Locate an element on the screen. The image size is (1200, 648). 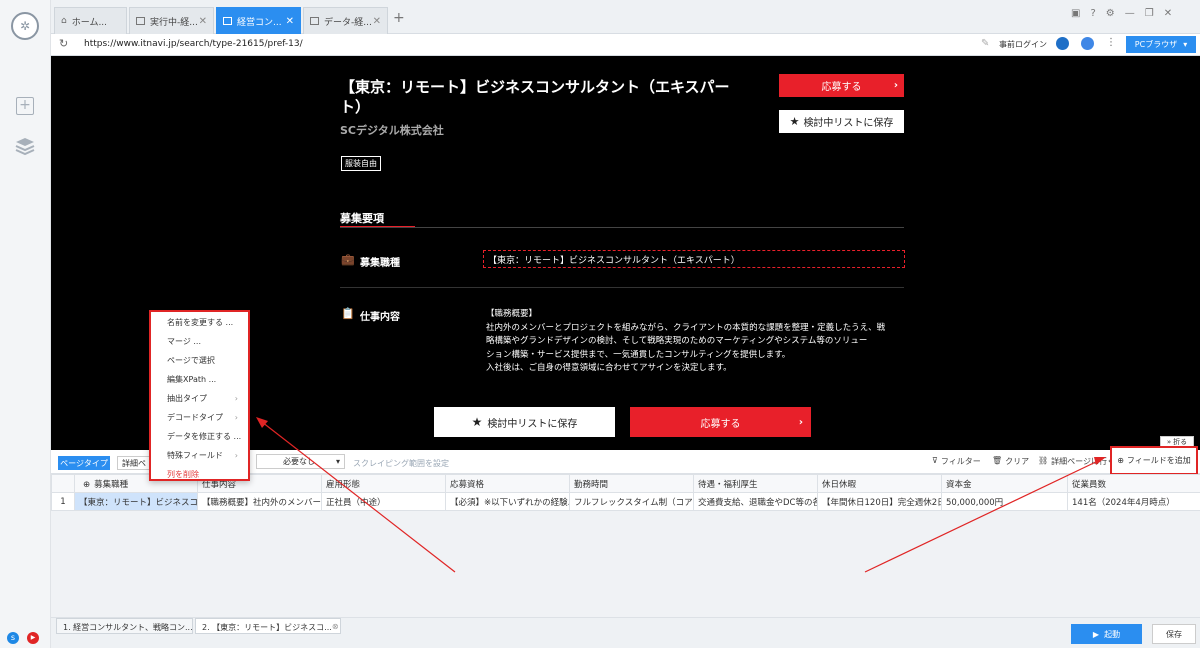
apply-label: 応募する is located at coordinates (841, 87).